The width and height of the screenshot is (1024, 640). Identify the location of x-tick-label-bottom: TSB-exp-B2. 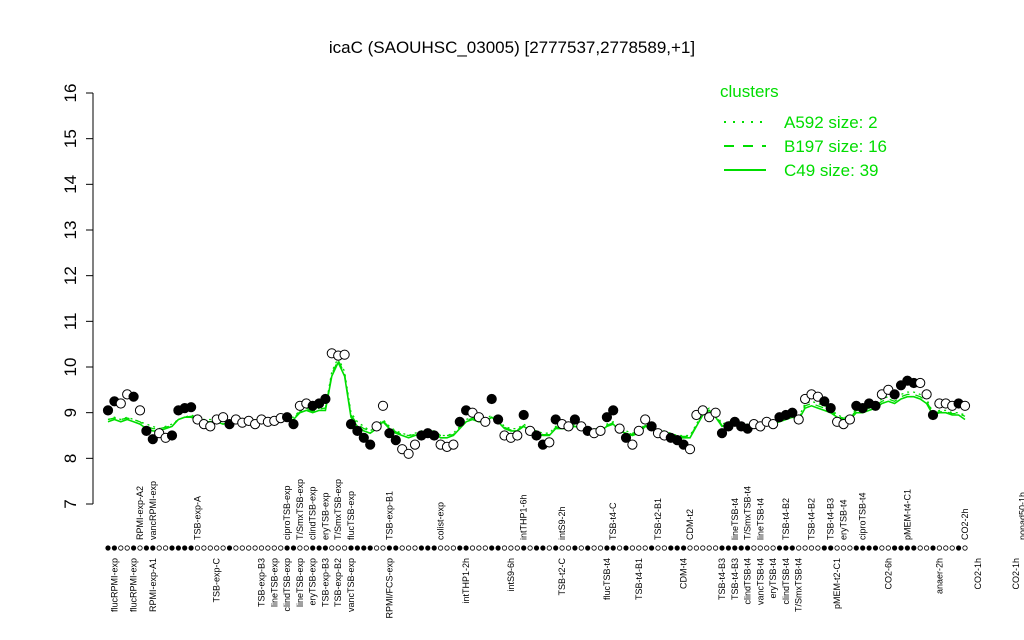
(338, 582).